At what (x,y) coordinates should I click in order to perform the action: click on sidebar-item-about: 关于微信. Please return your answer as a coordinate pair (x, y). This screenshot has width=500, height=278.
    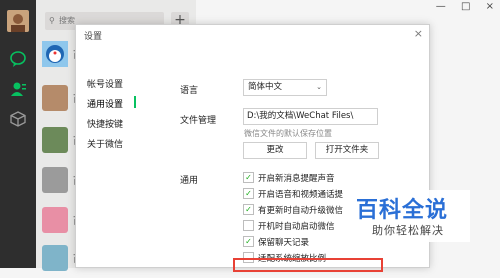
    Looking at the image, I should click on (105, 143).